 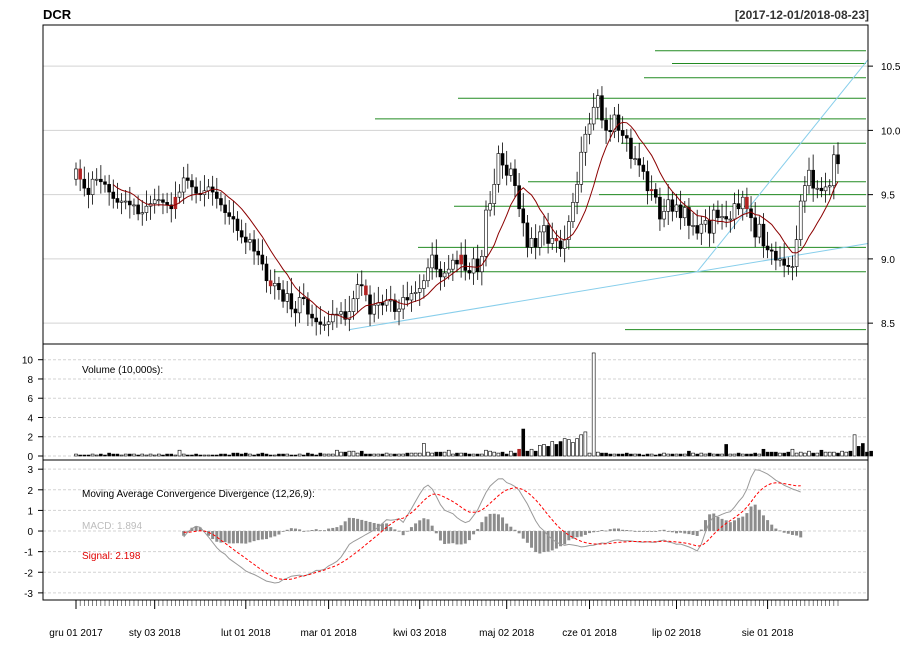 What do you see at coordinates (888, 324) in the screenshot?
I see `price-y-tick-label: 8.5` at bounding box center [888, 324].